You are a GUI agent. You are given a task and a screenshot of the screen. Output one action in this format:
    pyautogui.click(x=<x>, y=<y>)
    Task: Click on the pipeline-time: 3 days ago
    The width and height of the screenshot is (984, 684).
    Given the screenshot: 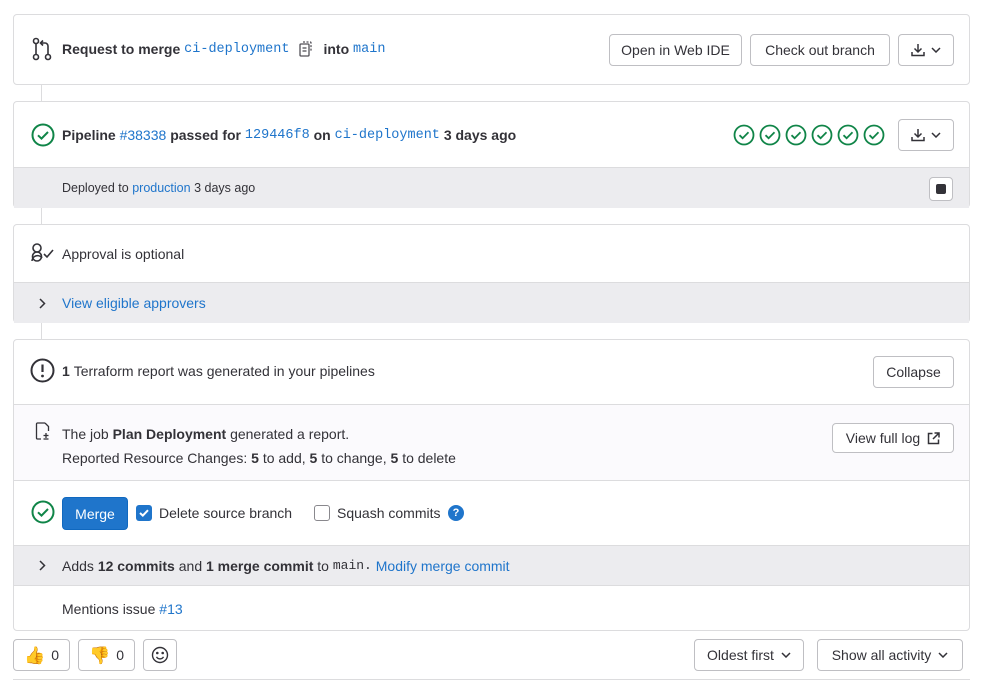 What is the action you would take?
    pyautogui.click(x=480, y=135)
    